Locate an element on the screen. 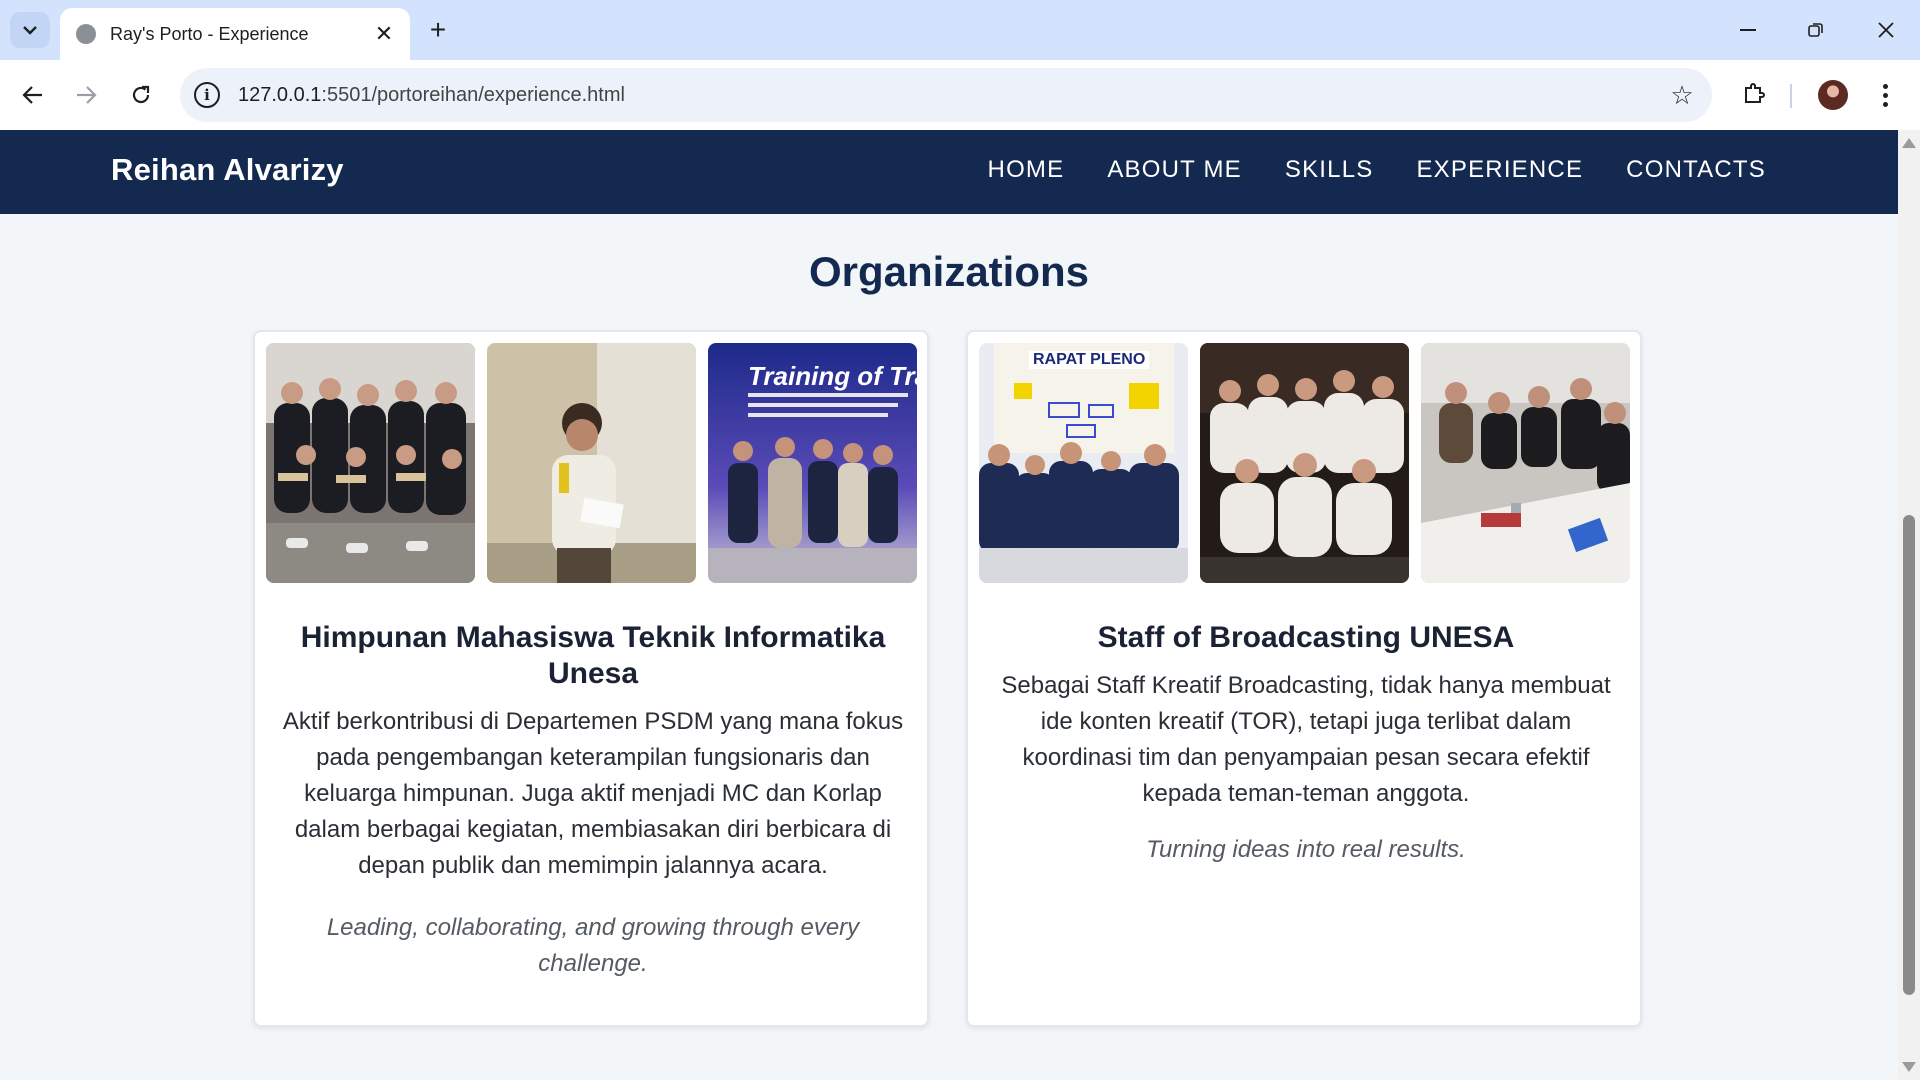 The height and width of the screenshot is (1080, 1920). reload-button is located at coordinates (141, 95).